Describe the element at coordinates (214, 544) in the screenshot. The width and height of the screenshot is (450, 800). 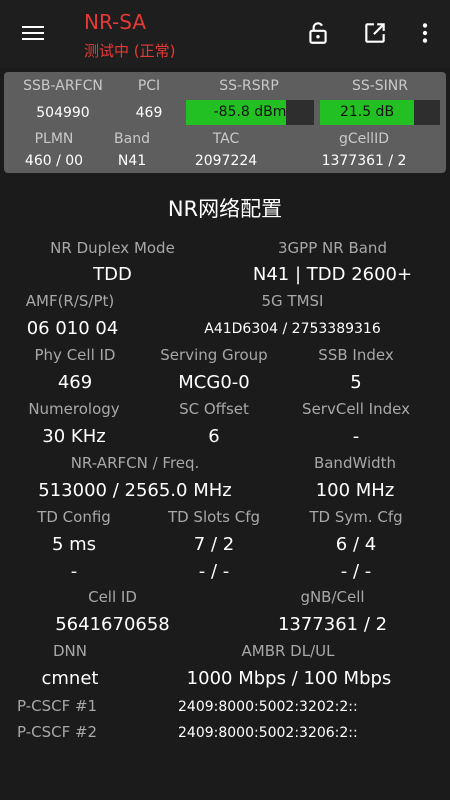
I see `td-slots-cfg-value: 7 / 2` at that location.